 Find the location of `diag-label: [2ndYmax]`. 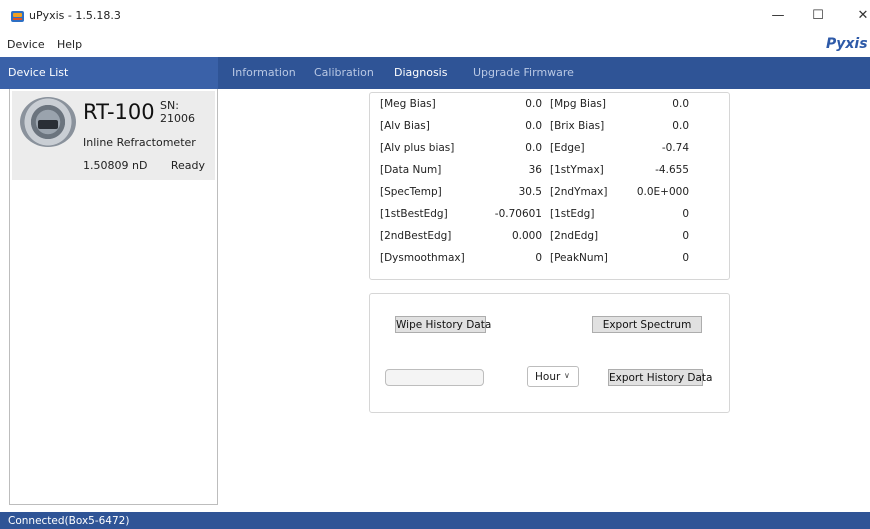

diag-label: [2ndYmax] is located at coordinates (579, 192).